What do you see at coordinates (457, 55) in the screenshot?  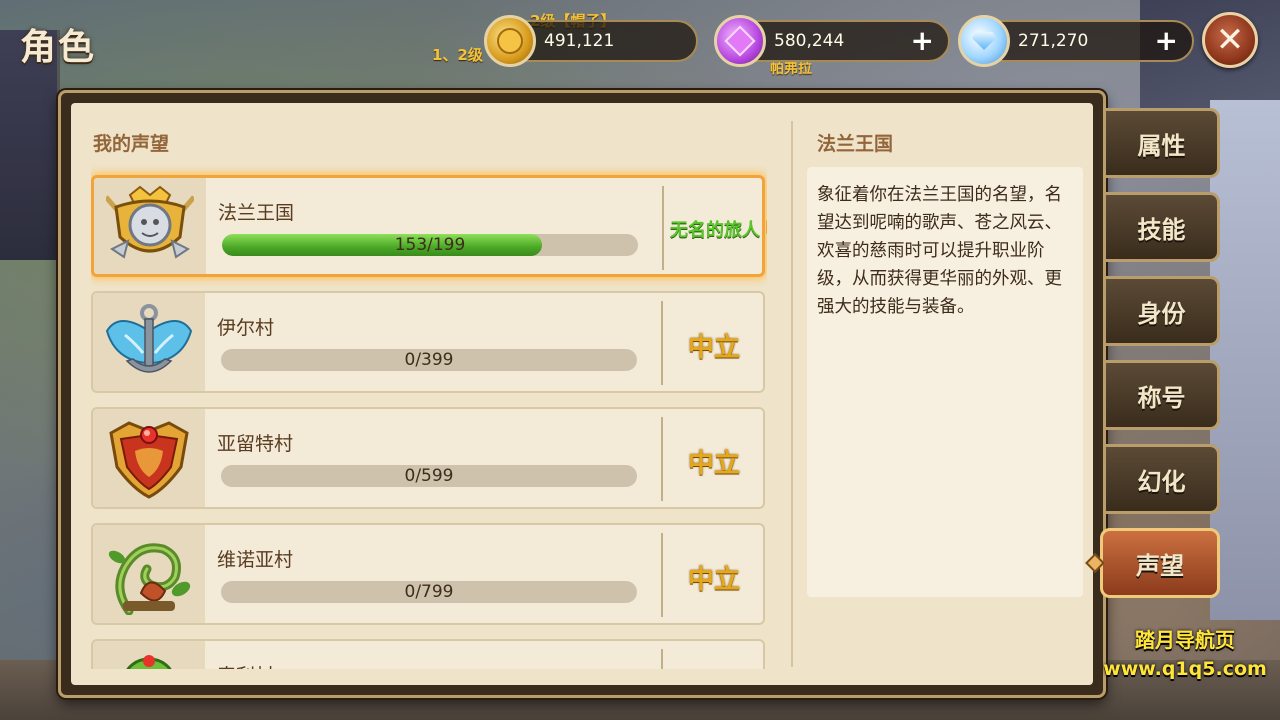 I see `scene-item-label: 1、2级` at bounding box center [457, 55].